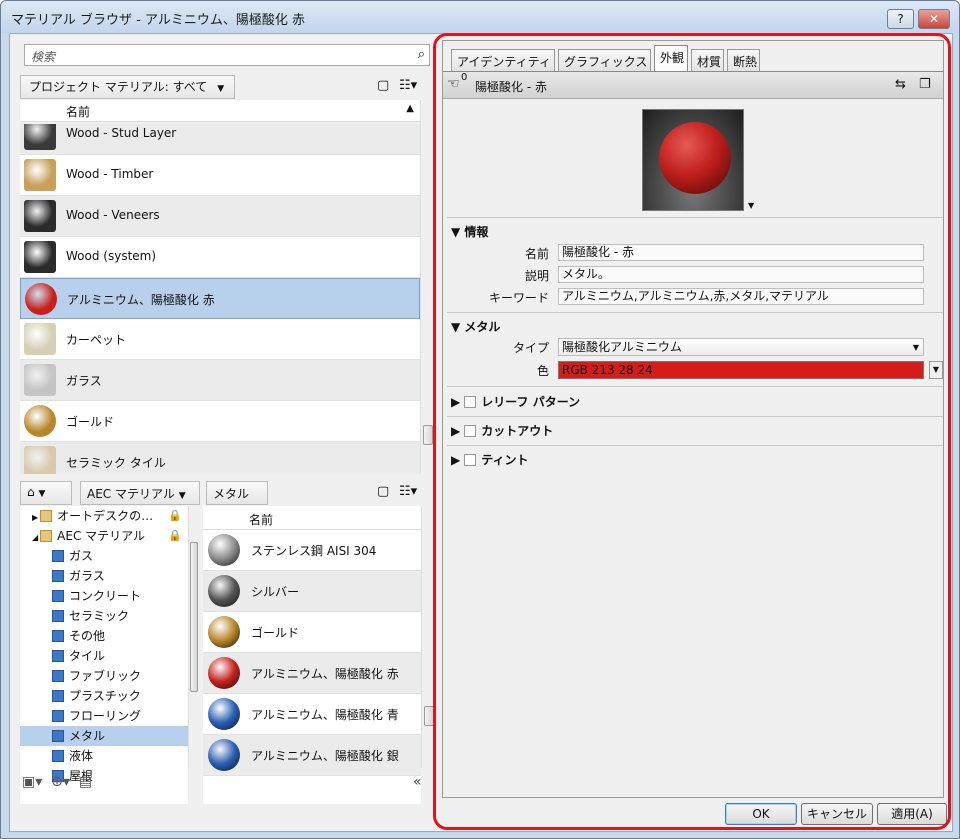 The height and width of the screenshot is (839, 960). Describe the element at coordinates (104, 716) in the screenshot. I see `tree-item: フローリング` at that location.